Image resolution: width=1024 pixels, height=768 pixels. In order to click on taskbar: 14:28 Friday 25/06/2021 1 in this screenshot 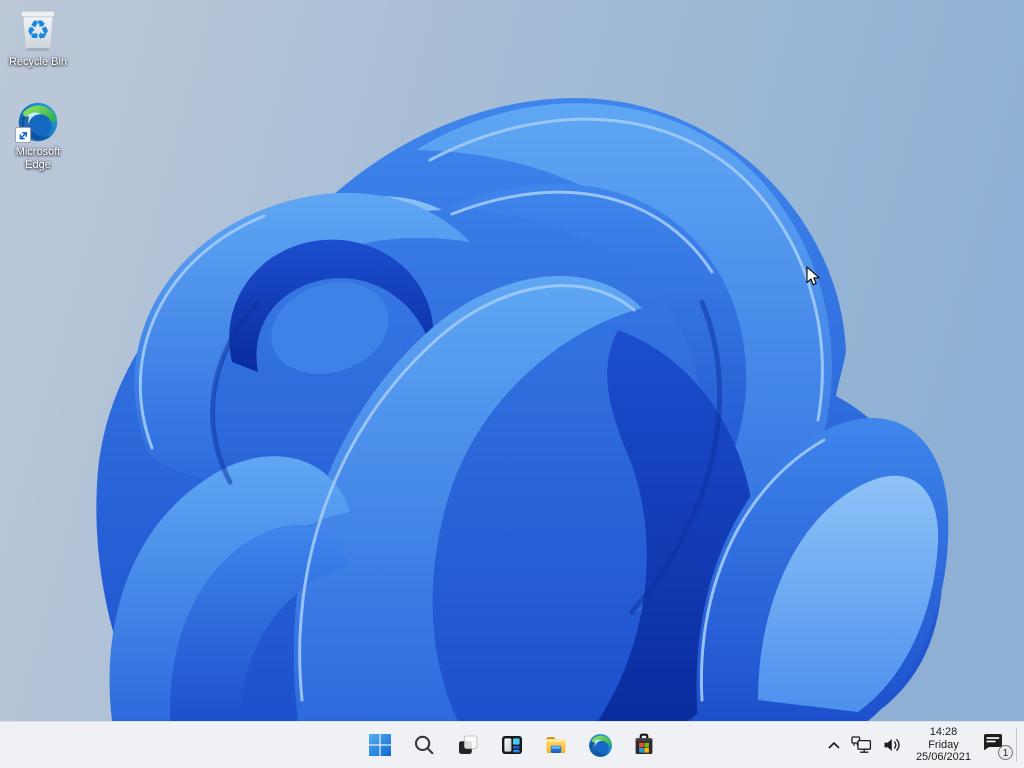, I will do `click(512, 744)`.